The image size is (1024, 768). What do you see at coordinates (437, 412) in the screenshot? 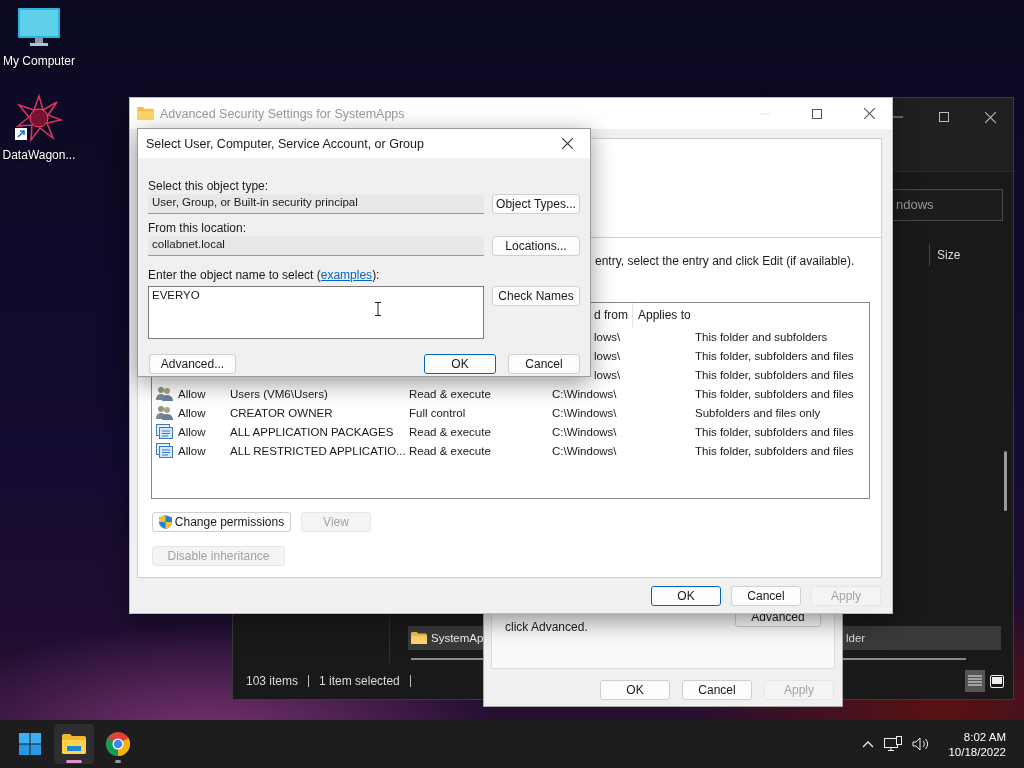
I see `table-cell: Full control` at bounding box center [437, 412].